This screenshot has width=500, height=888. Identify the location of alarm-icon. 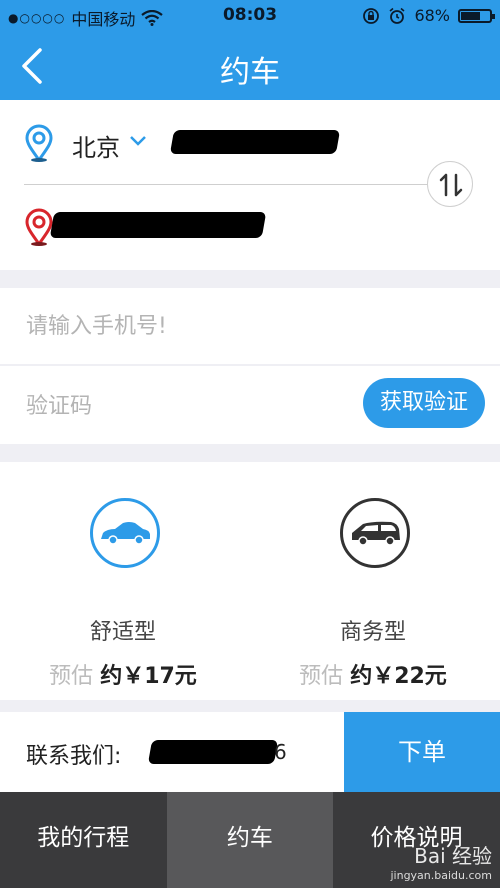
(397, 15).